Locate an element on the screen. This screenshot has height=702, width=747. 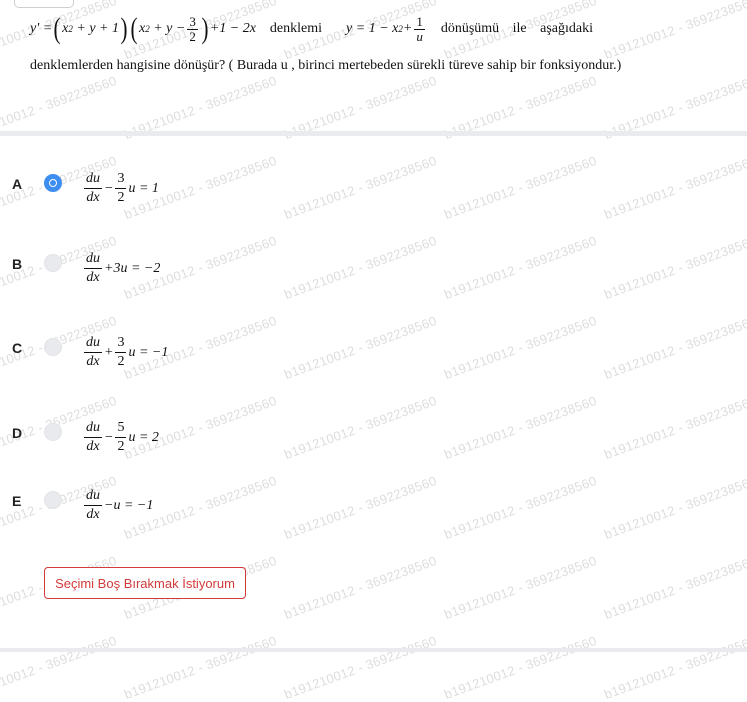
option-equation: du dx −3 2 u = 1 is located at coordinates (121, 187).